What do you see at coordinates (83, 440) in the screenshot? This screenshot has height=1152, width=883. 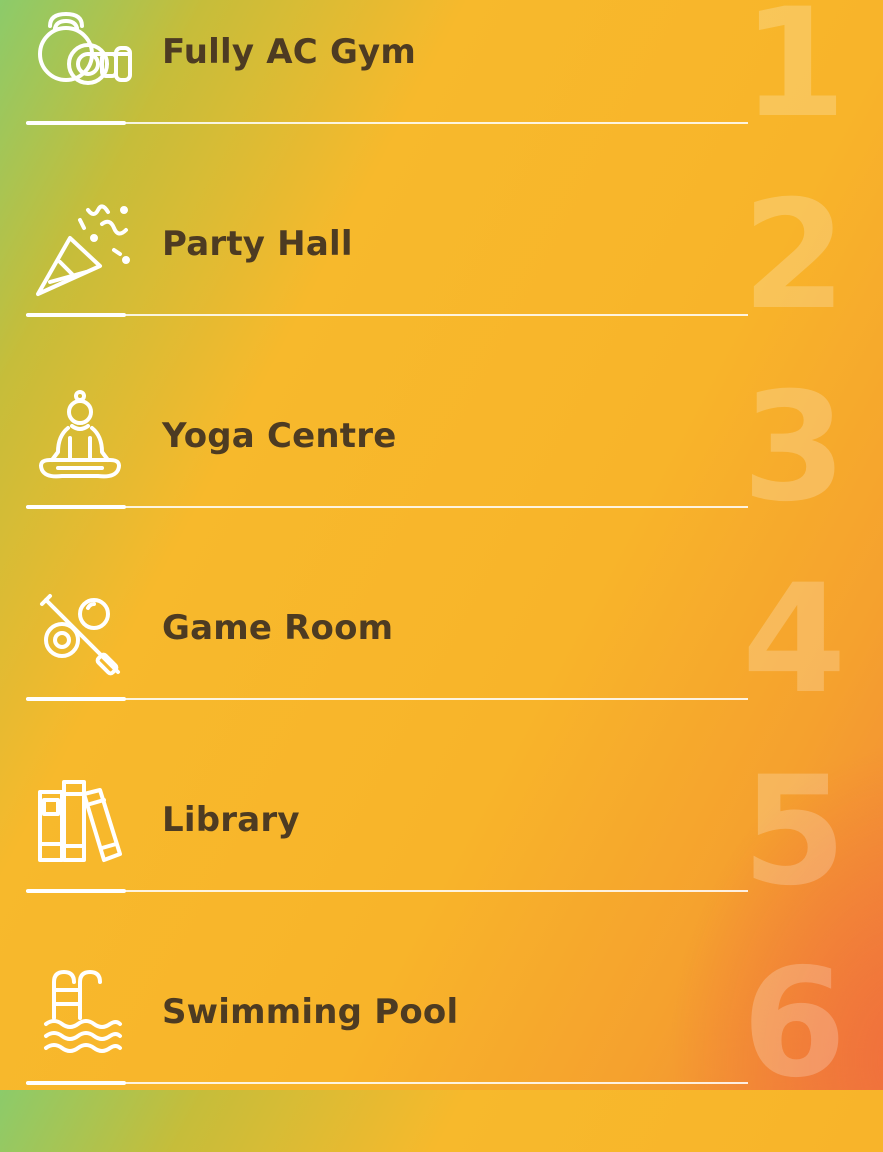 I see `yoga-meditation-icon` at bounding box center [83, 440].